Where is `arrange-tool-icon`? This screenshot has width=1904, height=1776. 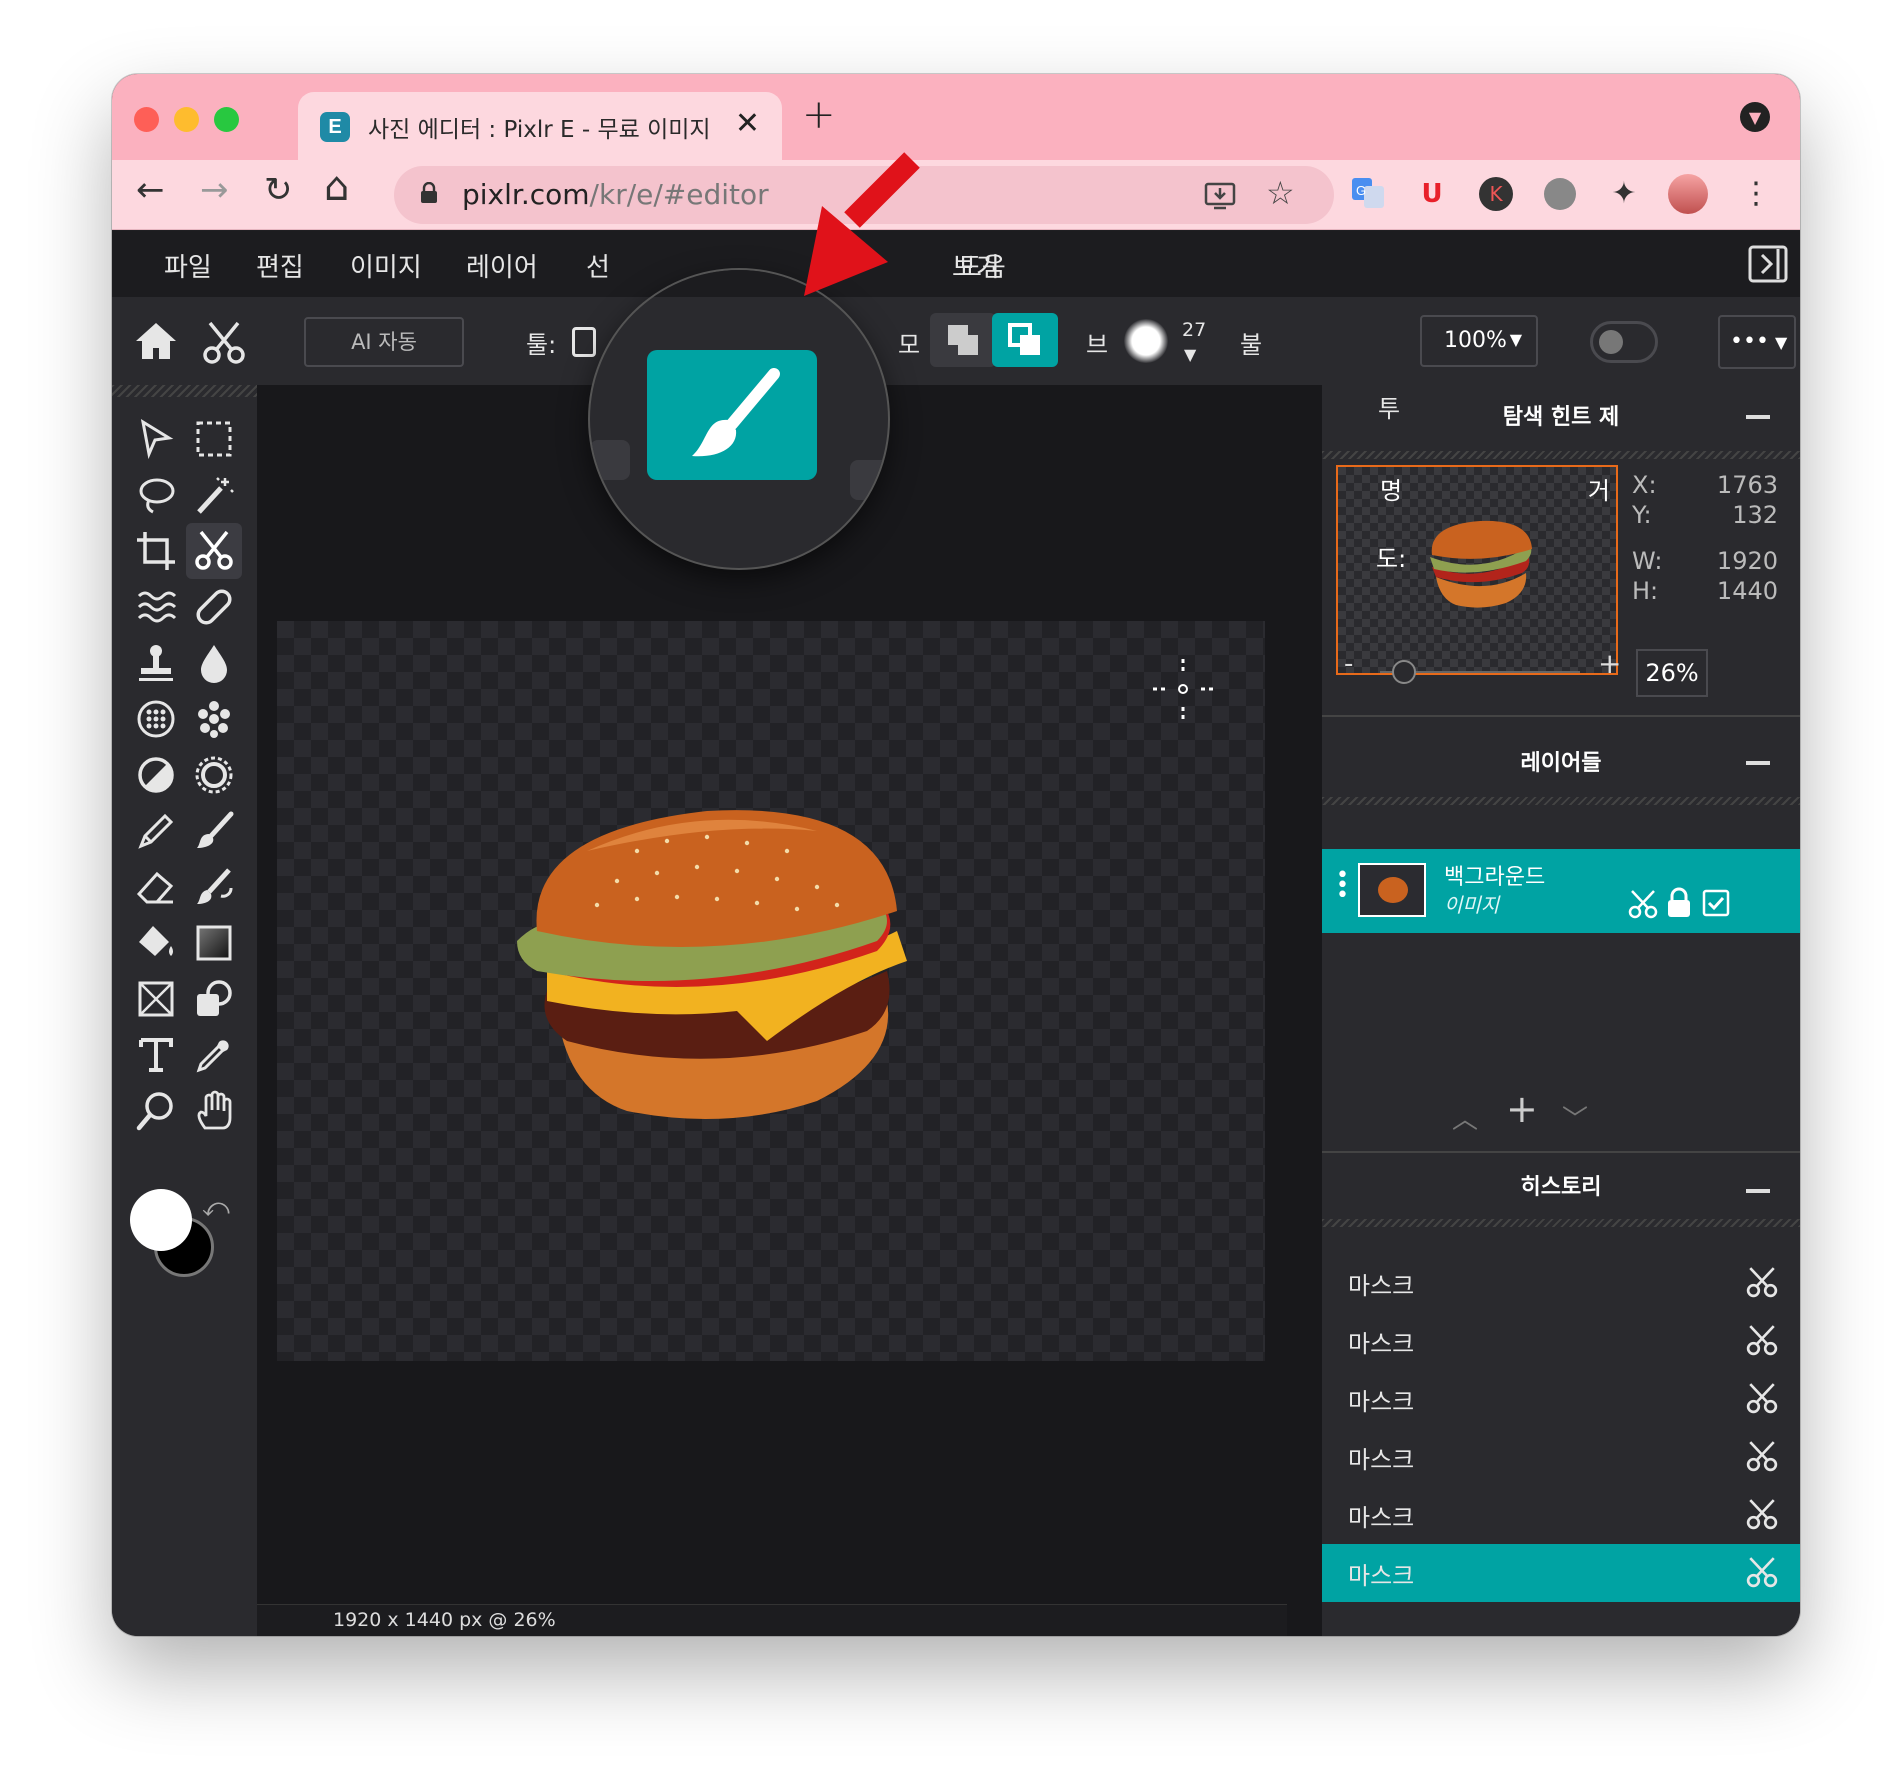
arrange-tool-icon is located at coordinates (156, 439).